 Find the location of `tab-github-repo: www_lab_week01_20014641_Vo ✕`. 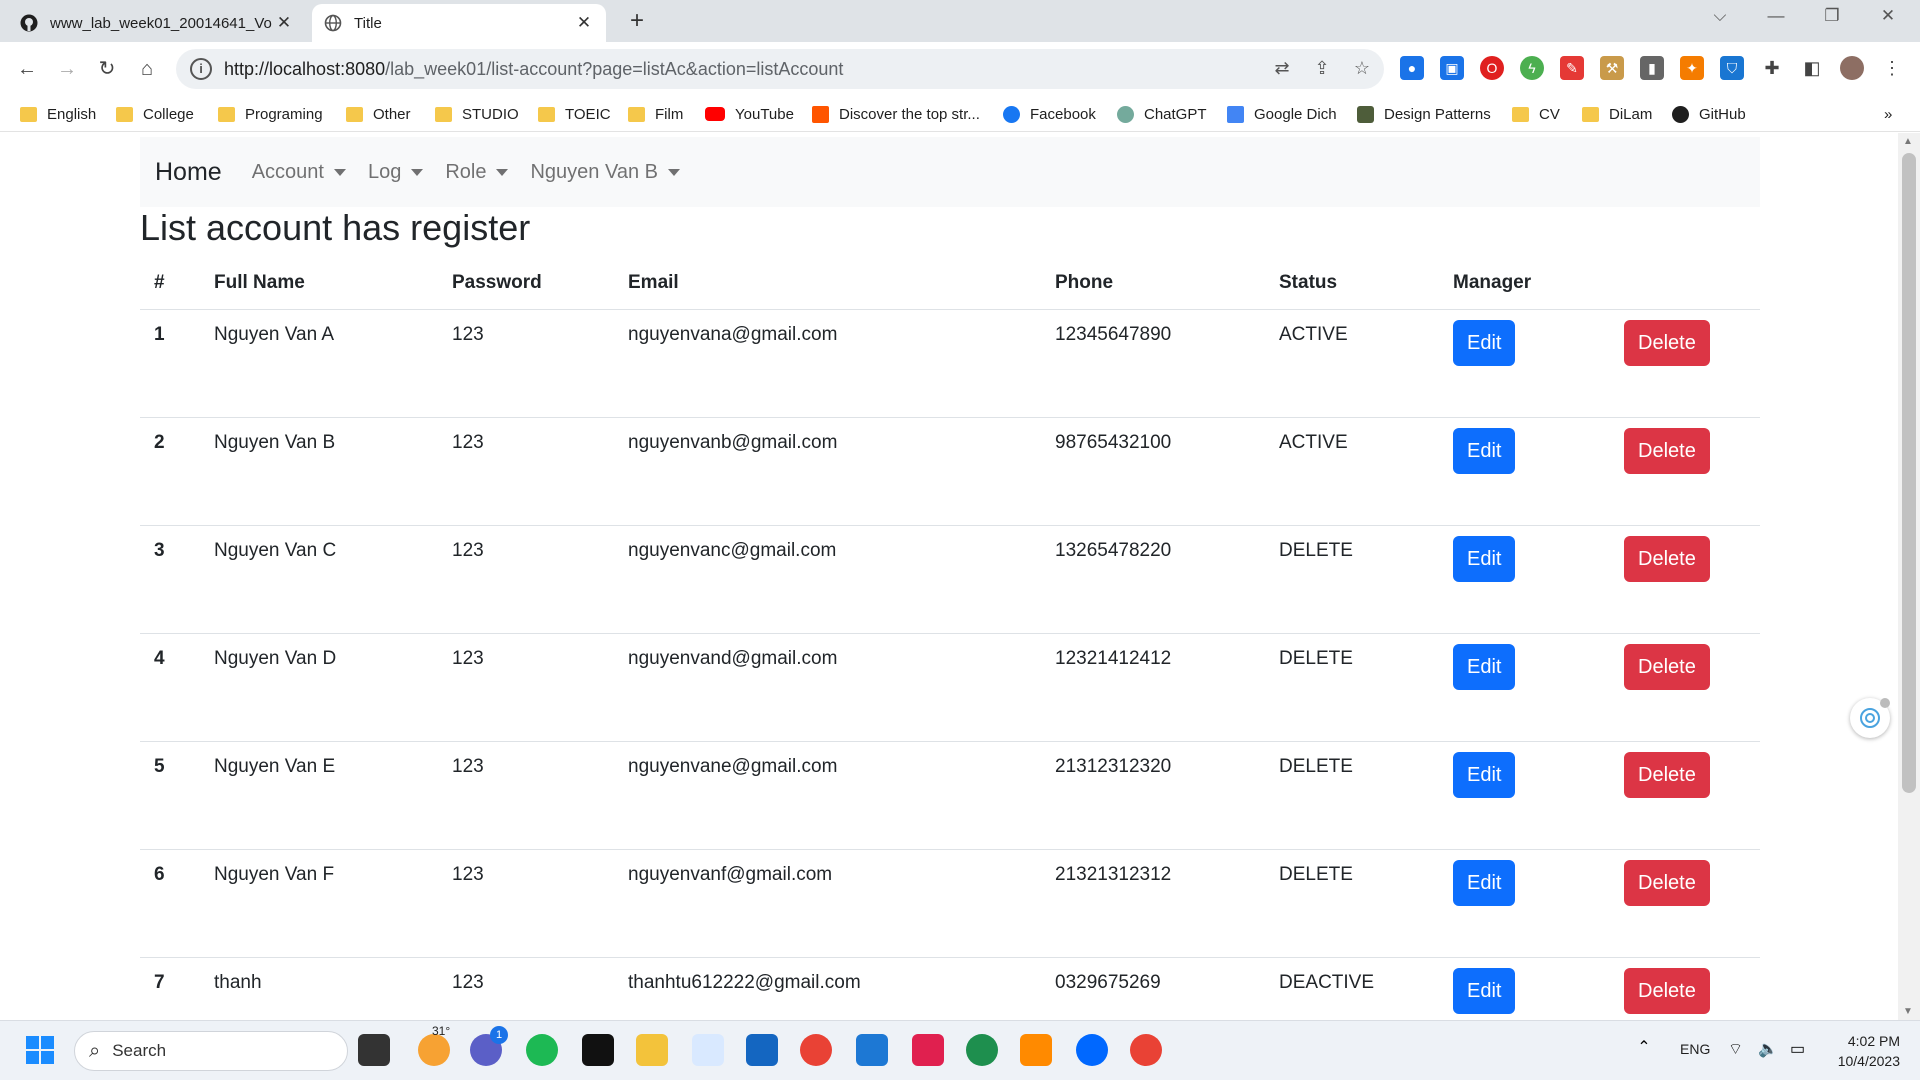

tab-github-repo: www_lab_week01_20014641_Vo ✕ is located at coordinates (157, 23).